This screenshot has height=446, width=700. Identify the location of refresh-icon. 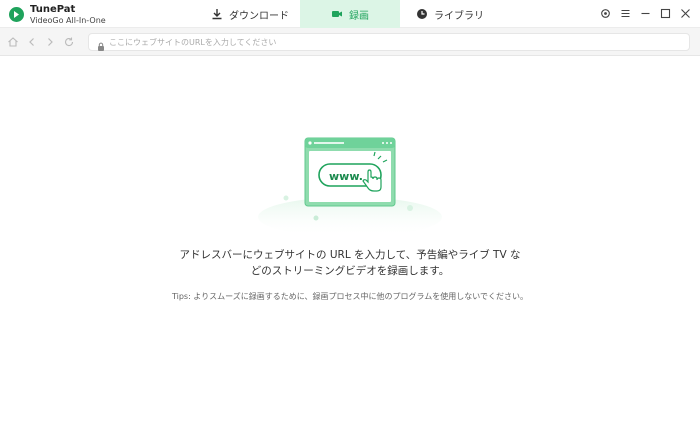
(69, 42).